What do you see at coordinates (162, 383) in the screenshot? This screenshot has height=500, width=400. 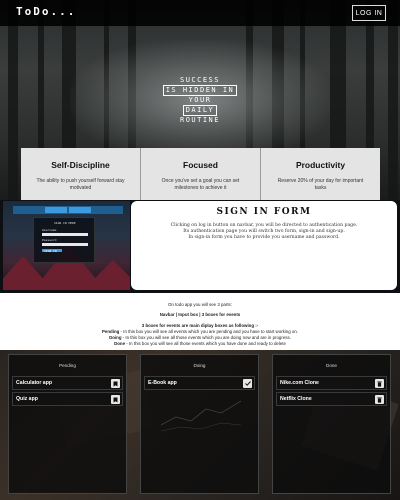 I see `task-label: E-Book app` at bounding box center [162, 383].